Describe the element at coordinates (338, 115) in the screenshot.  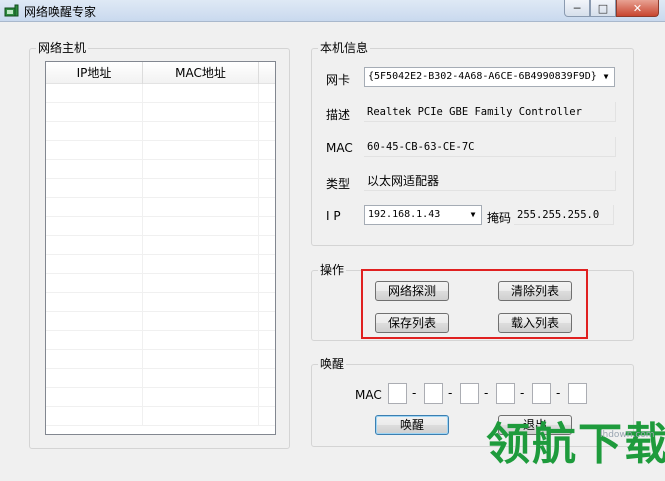
I see `desc-label: 描述` at that location.